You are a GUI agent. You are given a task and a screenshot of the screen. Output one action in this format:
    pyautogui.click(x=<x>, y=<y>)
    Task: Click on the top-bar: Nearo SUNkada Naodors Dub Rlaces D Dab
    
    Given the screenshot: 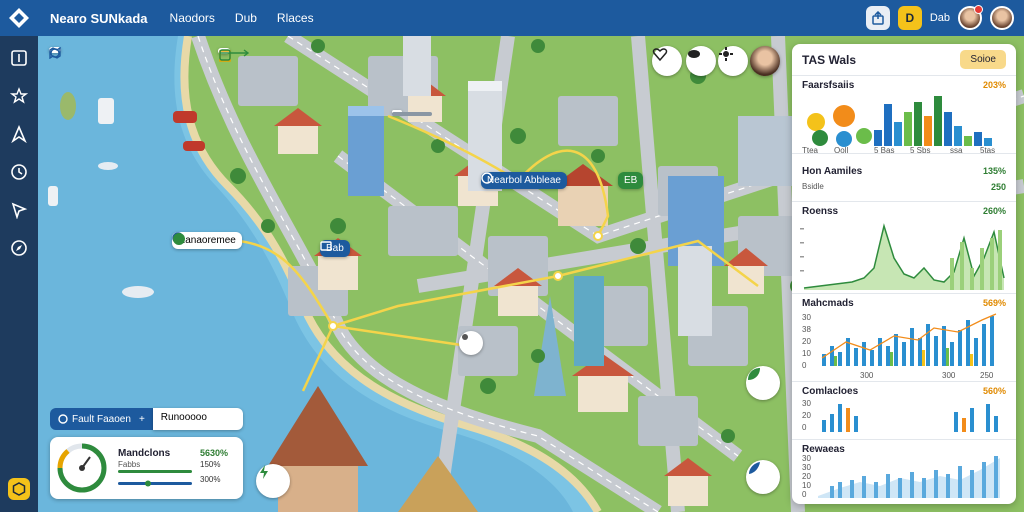 What is the action you would take?
    pyautogui.click(x=512, y=18)
    